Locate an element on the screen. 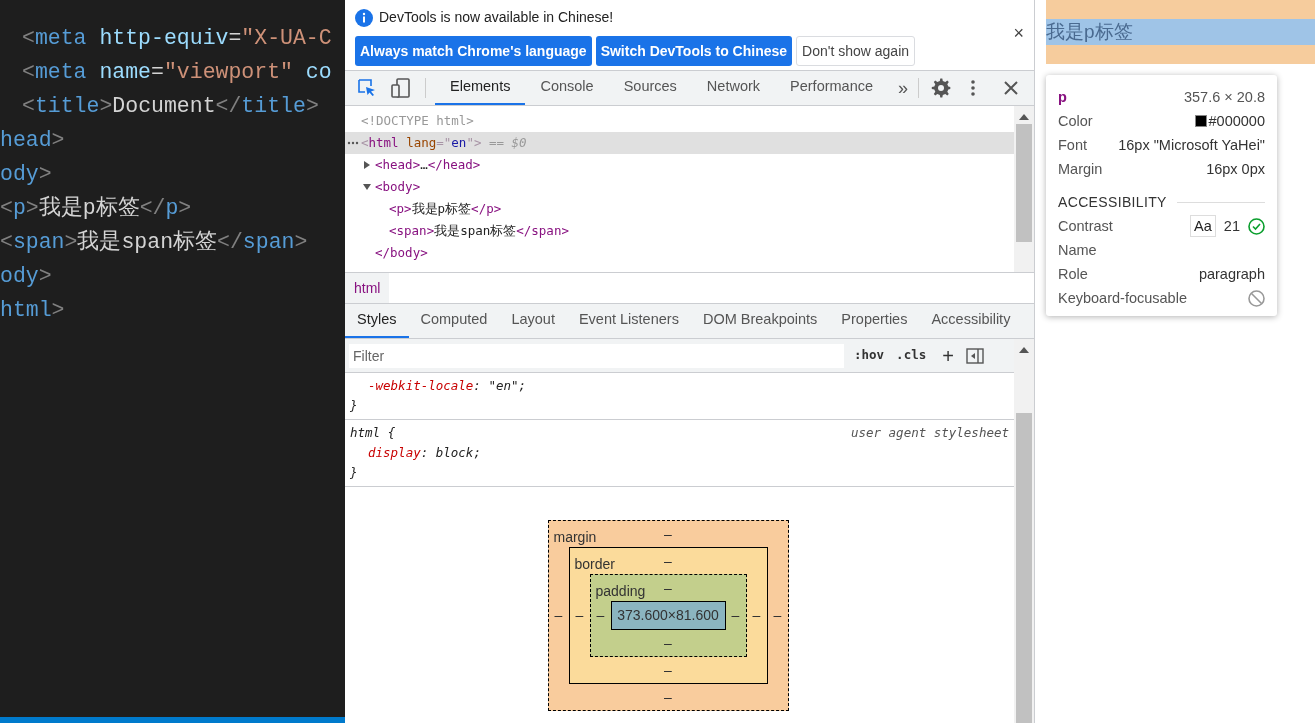  close-button: × is located at coordinates (1018, 33).